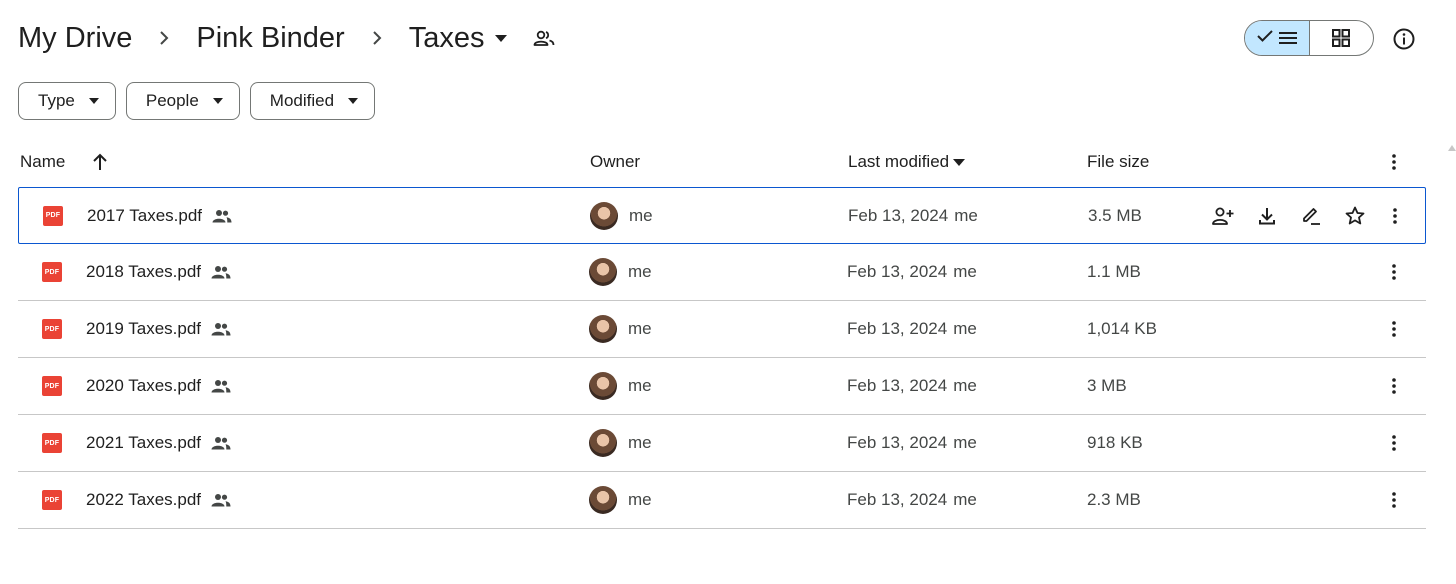 Image resolution: width=1456 pixels, height=584 pixels. Describe the element at coordinates (615, 162) in the screenshot. I see `column-header-owner: Owner` at that location.